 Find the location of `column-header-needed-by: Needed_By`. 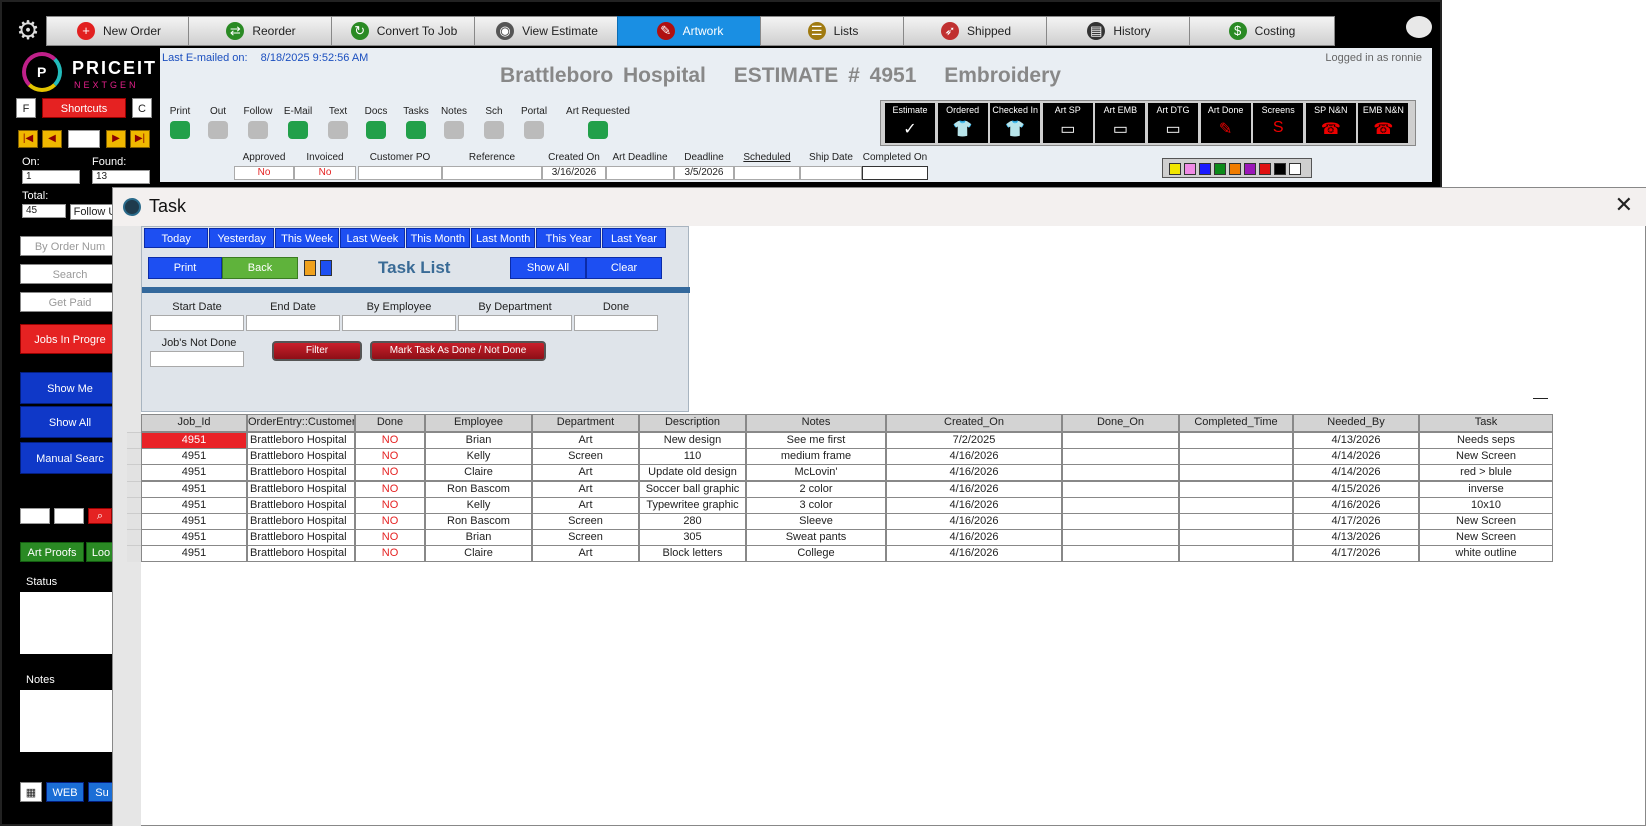

column-header-needed-by: Needed_By is located at coordinates (1356, 423).